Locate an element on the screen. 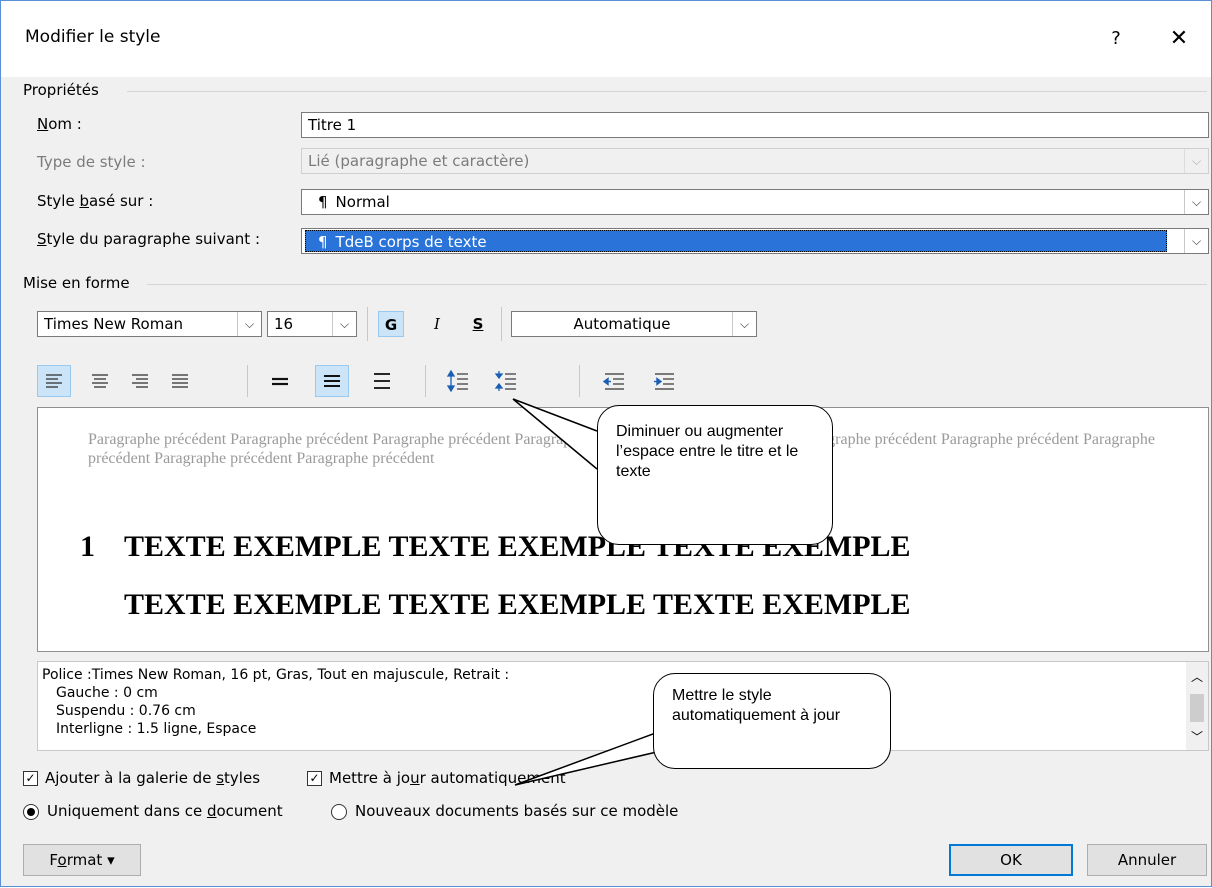 The width and height of the screenshot is (1212, 888). sample-heading-number: 1 is located at coordinates (87, 546).